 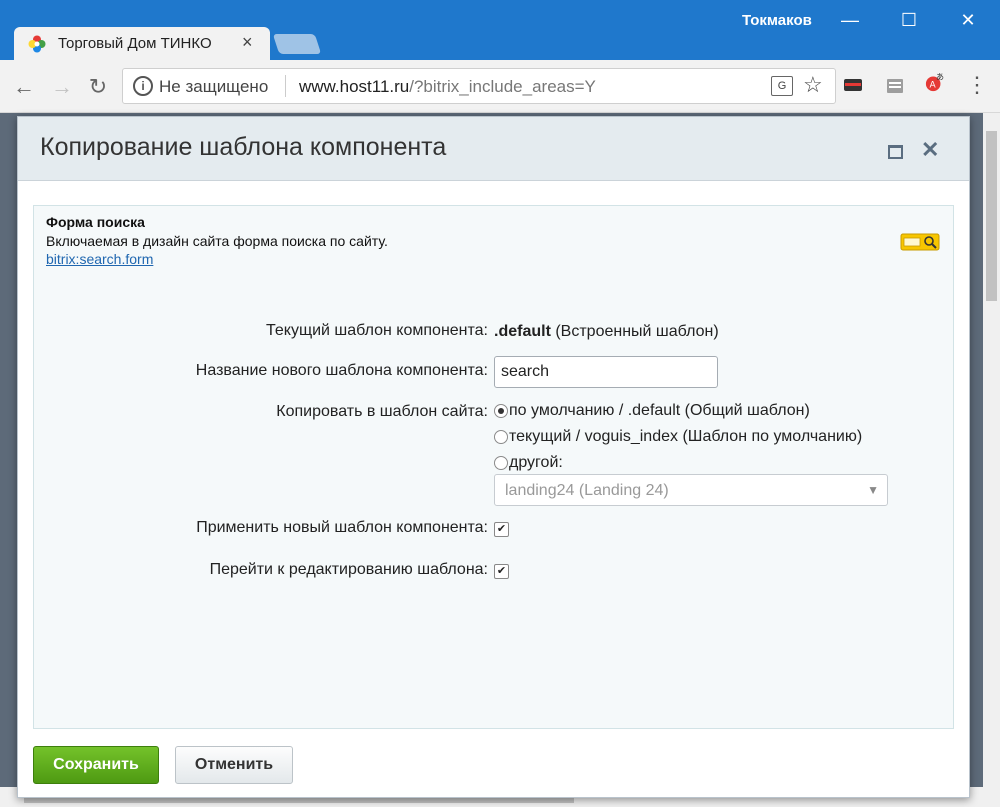 I want to click on apply-template-checkbox: ✔, so click(x=501, y=529).